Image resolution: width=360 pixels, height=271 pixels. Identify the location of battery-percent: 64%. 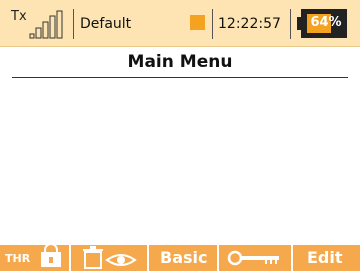
(326, 22).